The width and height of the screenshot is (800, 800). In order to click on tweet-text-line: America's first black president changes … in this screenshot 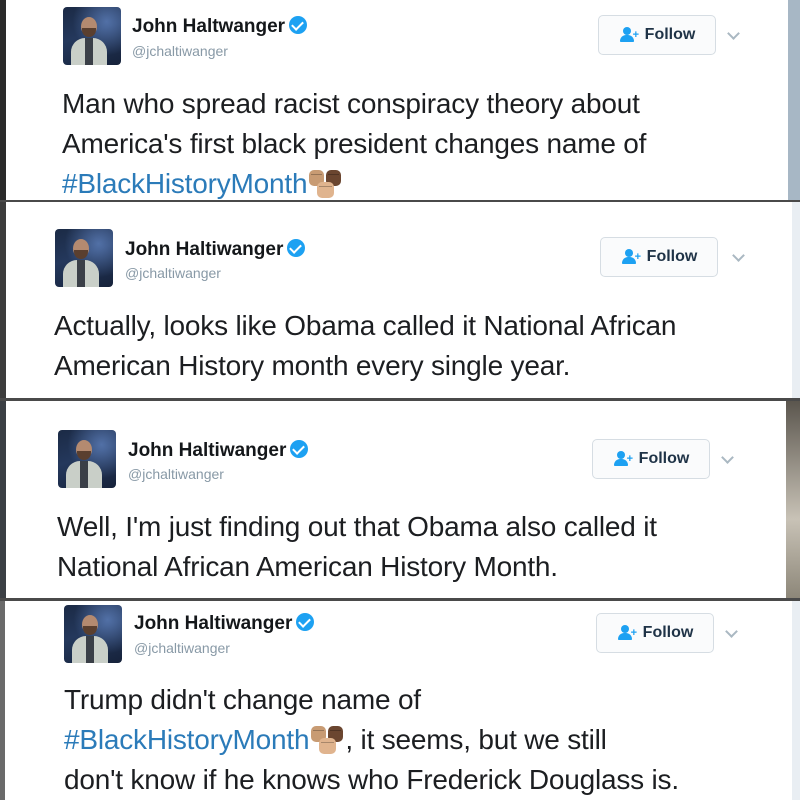, I will do `click(354, 143)`.